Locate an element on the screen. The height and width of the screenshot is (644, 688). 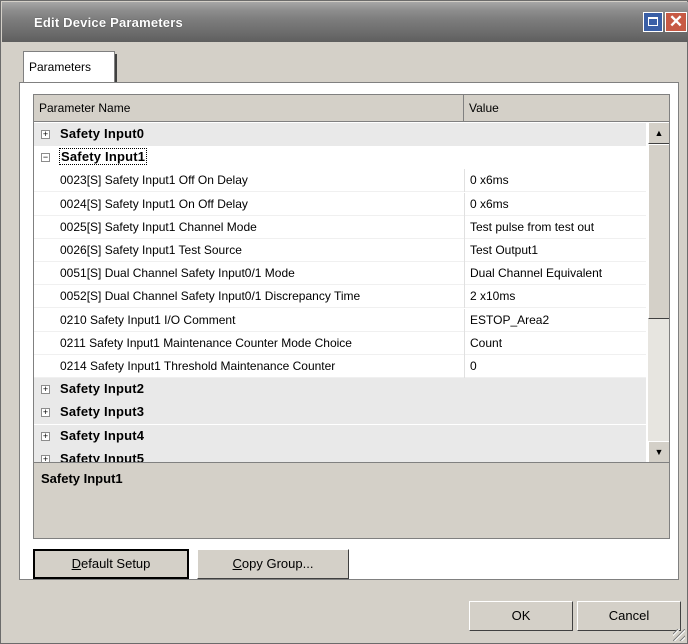
group-row: + Safety Input0 is located at coordinates (340, 134).